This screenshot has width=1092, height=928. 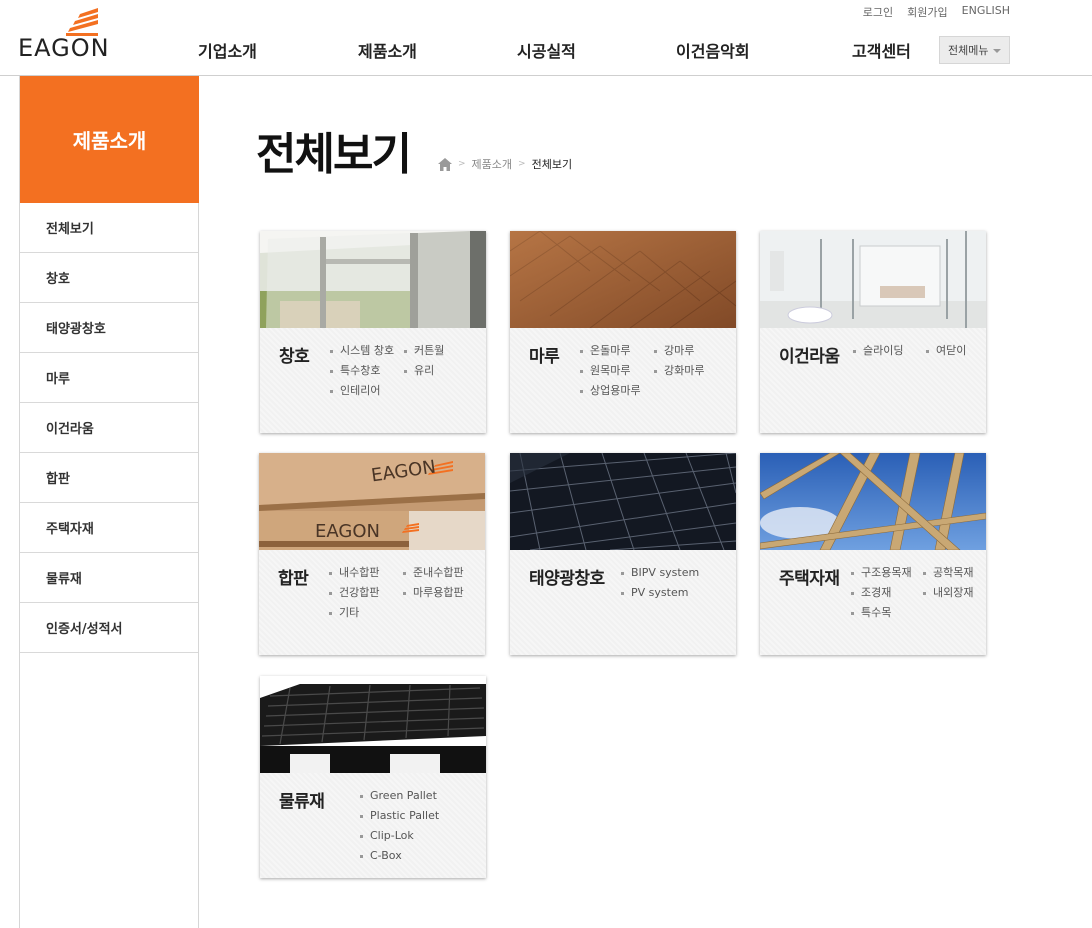 I want to click on card-sublist: 여닫이, so click(x=946, y=351).